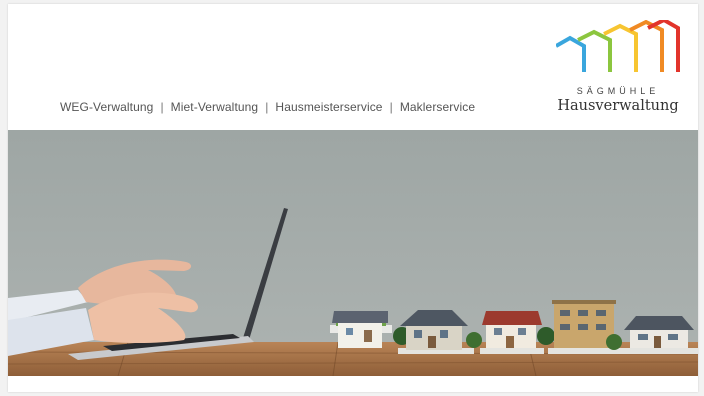 Image resolution: width=704 pixels, height=396 pixels. I want to click on nav-item-weg-verwaltung: WEG-Verwaltung, so click(106, 107).